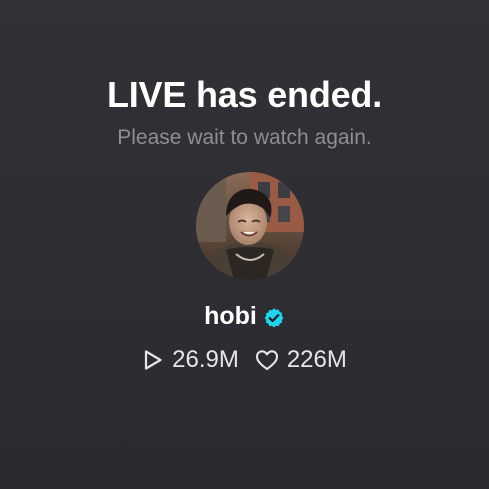 This screenshot has height=489, width=489. I want to click on play-icon, so click(153, 360).